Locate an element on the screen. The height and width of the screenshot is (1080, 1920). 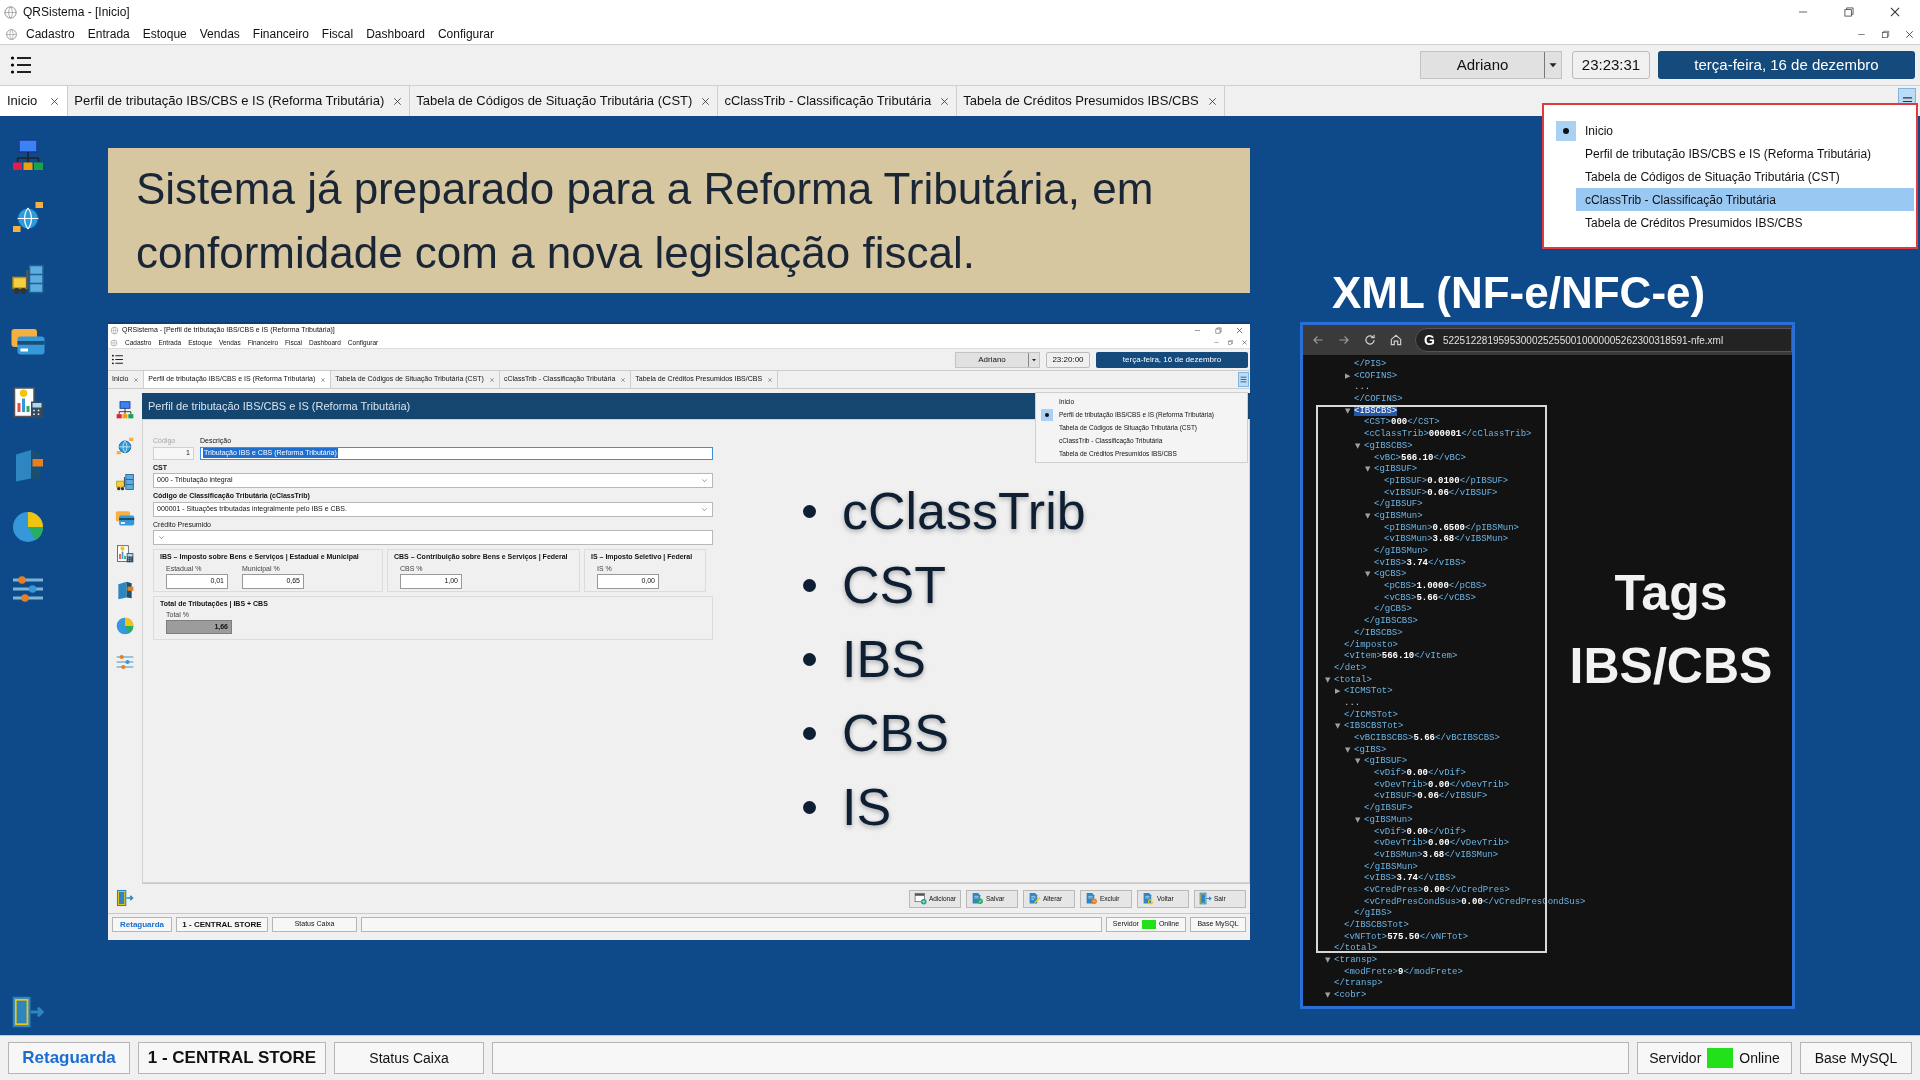
code-line: </ICMSTot> is located at coordinates (1371, 715).